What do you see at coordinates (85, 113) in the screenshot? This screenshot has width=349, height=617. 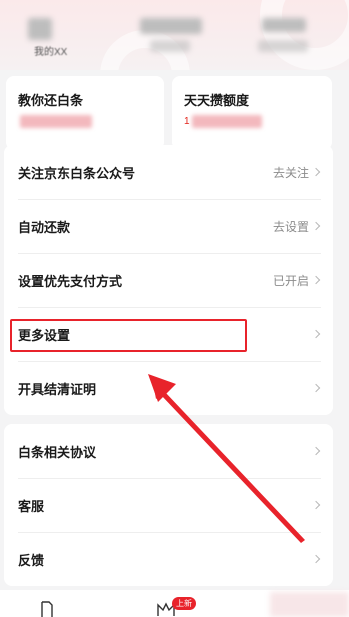 I see `repay-guide-card: 教你还白条` at bounding box center [85, 113].